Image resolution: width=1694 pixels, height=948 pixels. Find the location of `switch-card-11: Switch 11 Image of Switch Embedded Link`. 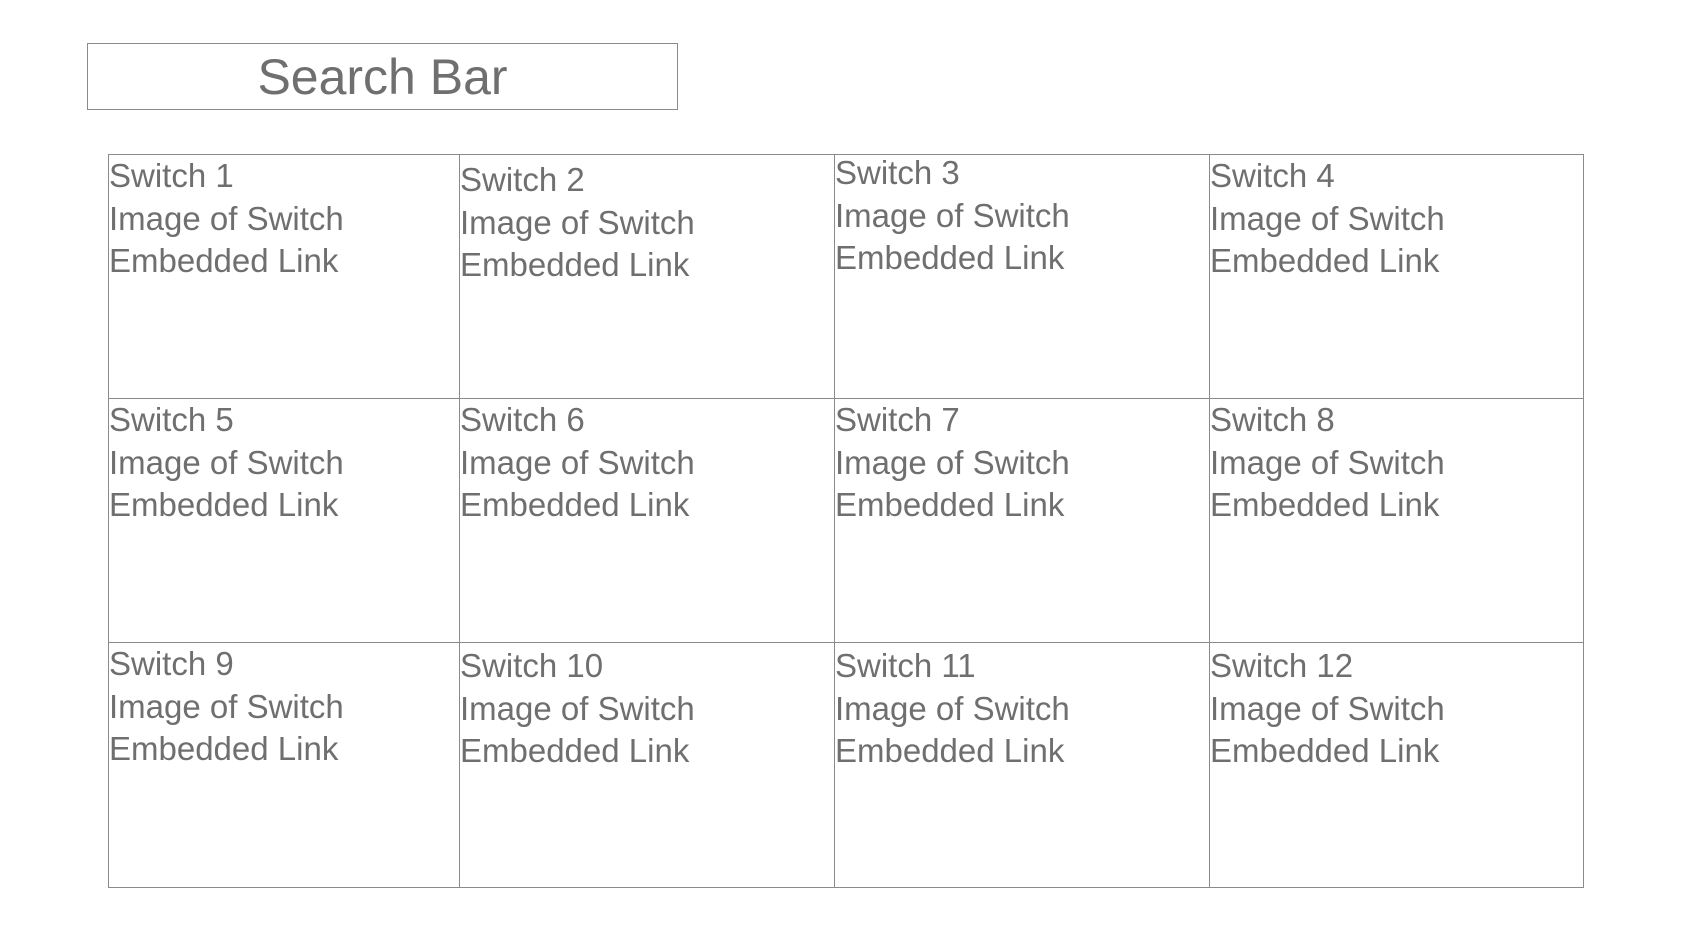

switch-card-11: Switch 11 Image of Switch Embedded Link is located at coordinates (1022, 765).